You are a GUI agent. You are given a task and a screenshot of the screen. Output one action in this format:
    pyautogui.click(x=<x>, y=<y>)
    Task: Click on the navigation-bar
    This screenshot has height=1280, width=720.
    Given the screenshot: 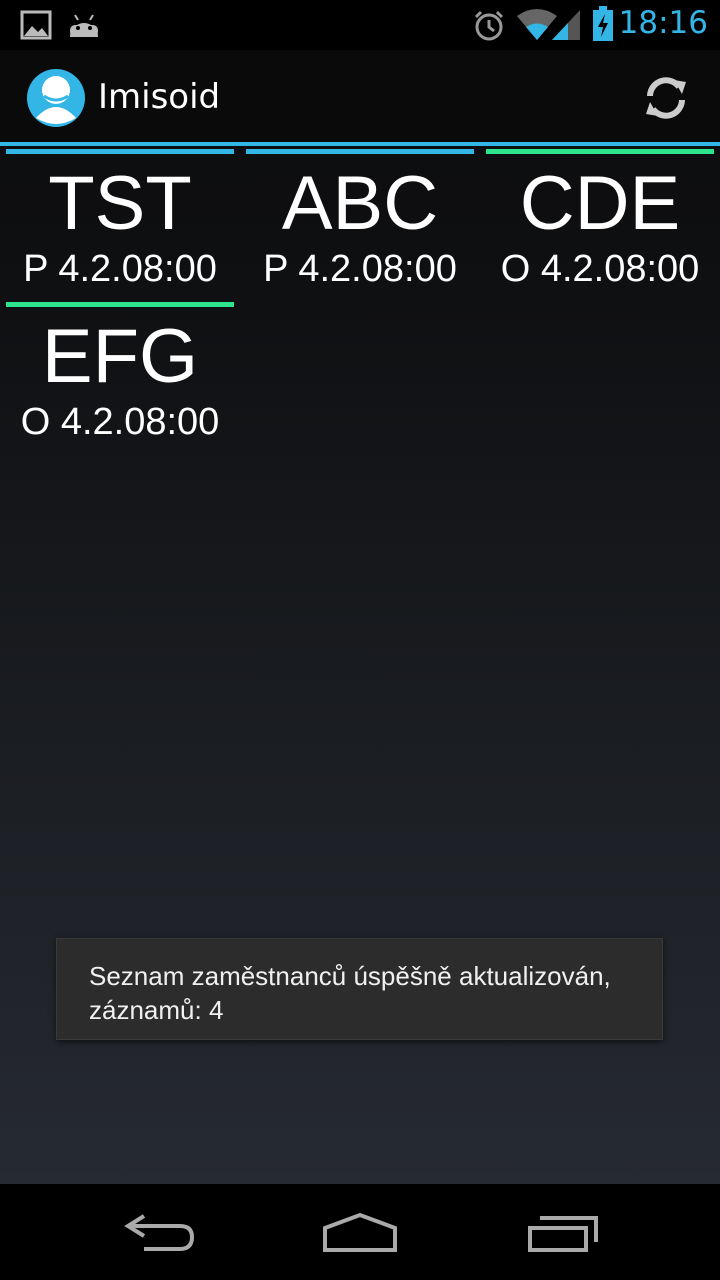 What is the action you would take?
    pyautogui.click(x=360, y=1232)
    